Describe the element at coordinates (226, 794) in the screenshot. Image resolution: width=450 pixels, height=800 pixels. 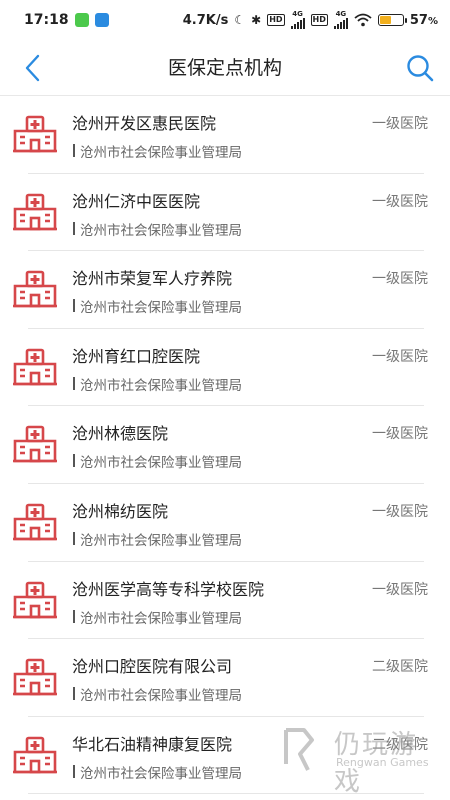
I see `row-divider` at that location.